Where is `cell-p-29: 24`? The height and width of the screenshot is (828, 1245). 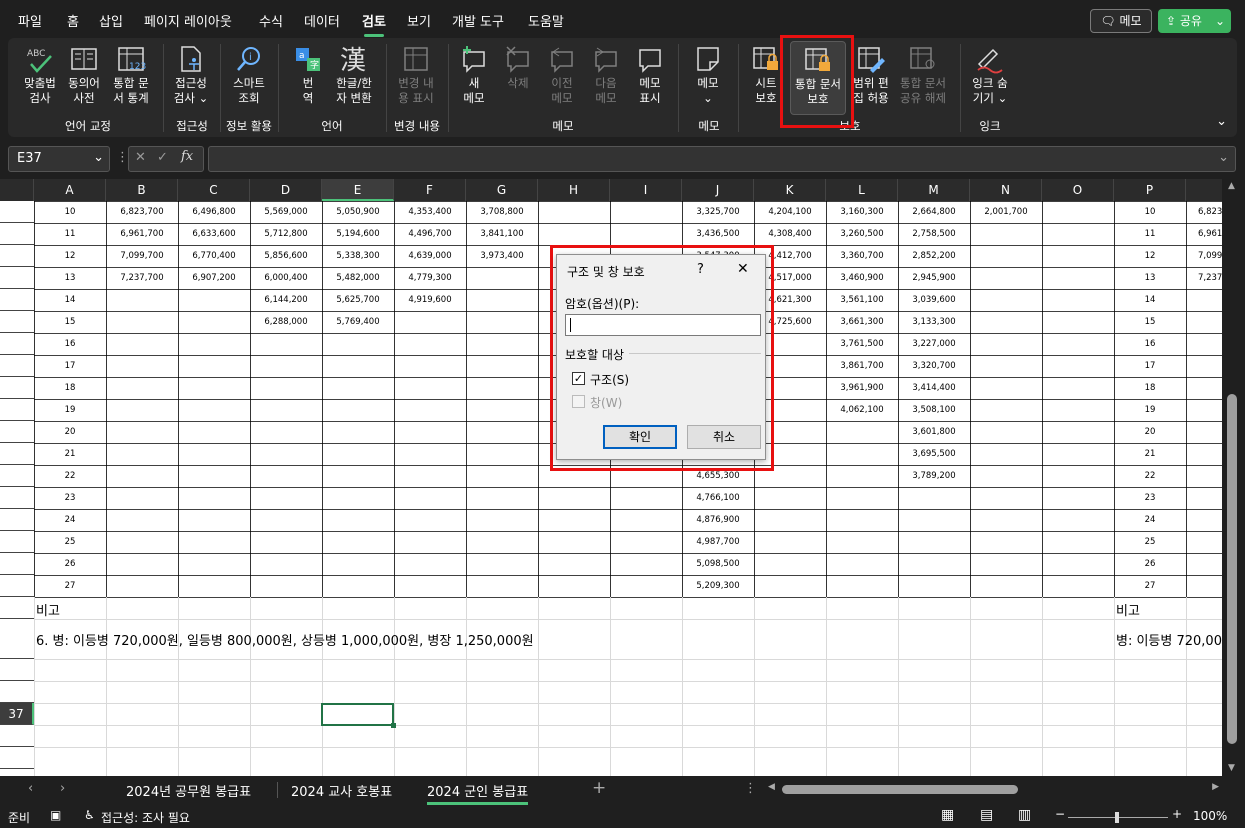
cell-p-29: 24 is located at coordinates (1150, 520).